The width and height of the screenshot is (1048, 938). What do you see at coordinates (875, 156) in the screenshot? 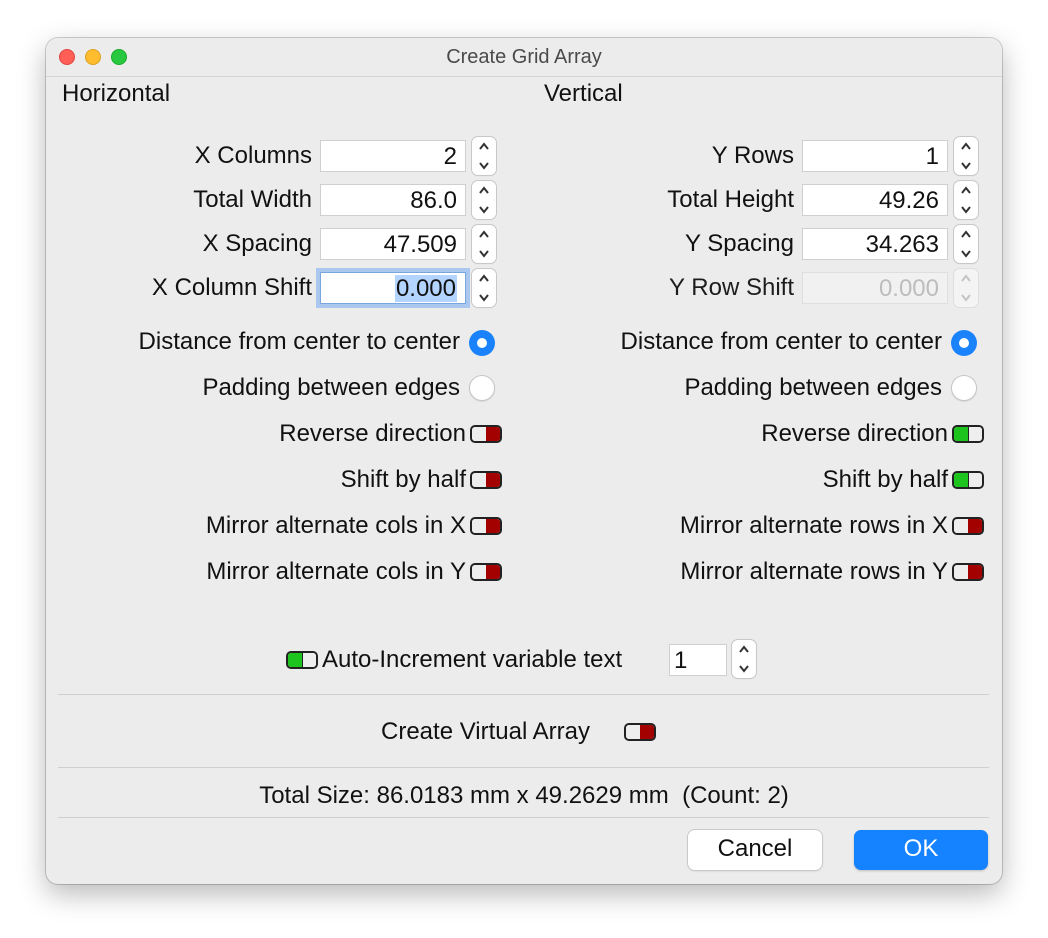
I see `y-rows-field: 1` at bounding box center [875, 156].